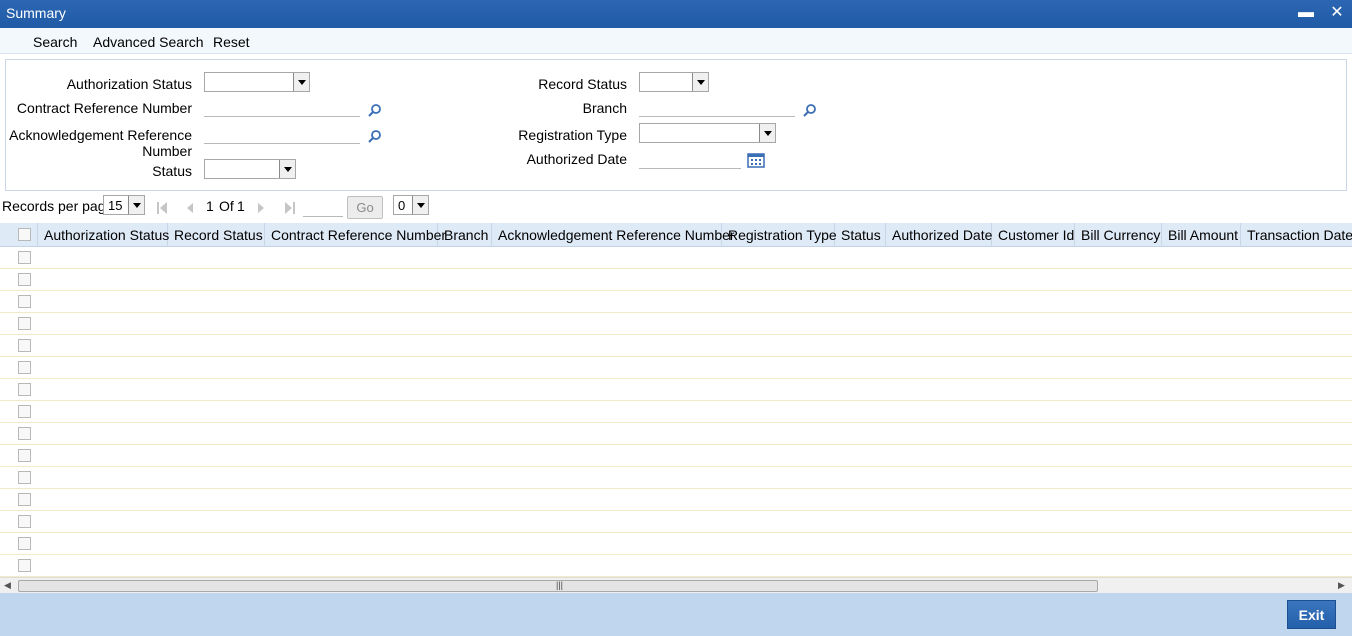  What do you see at coordinates (1341, 585) in the screenshot?
I see `scroll-right-icon: ▶` at bounding box center [1341, 585].